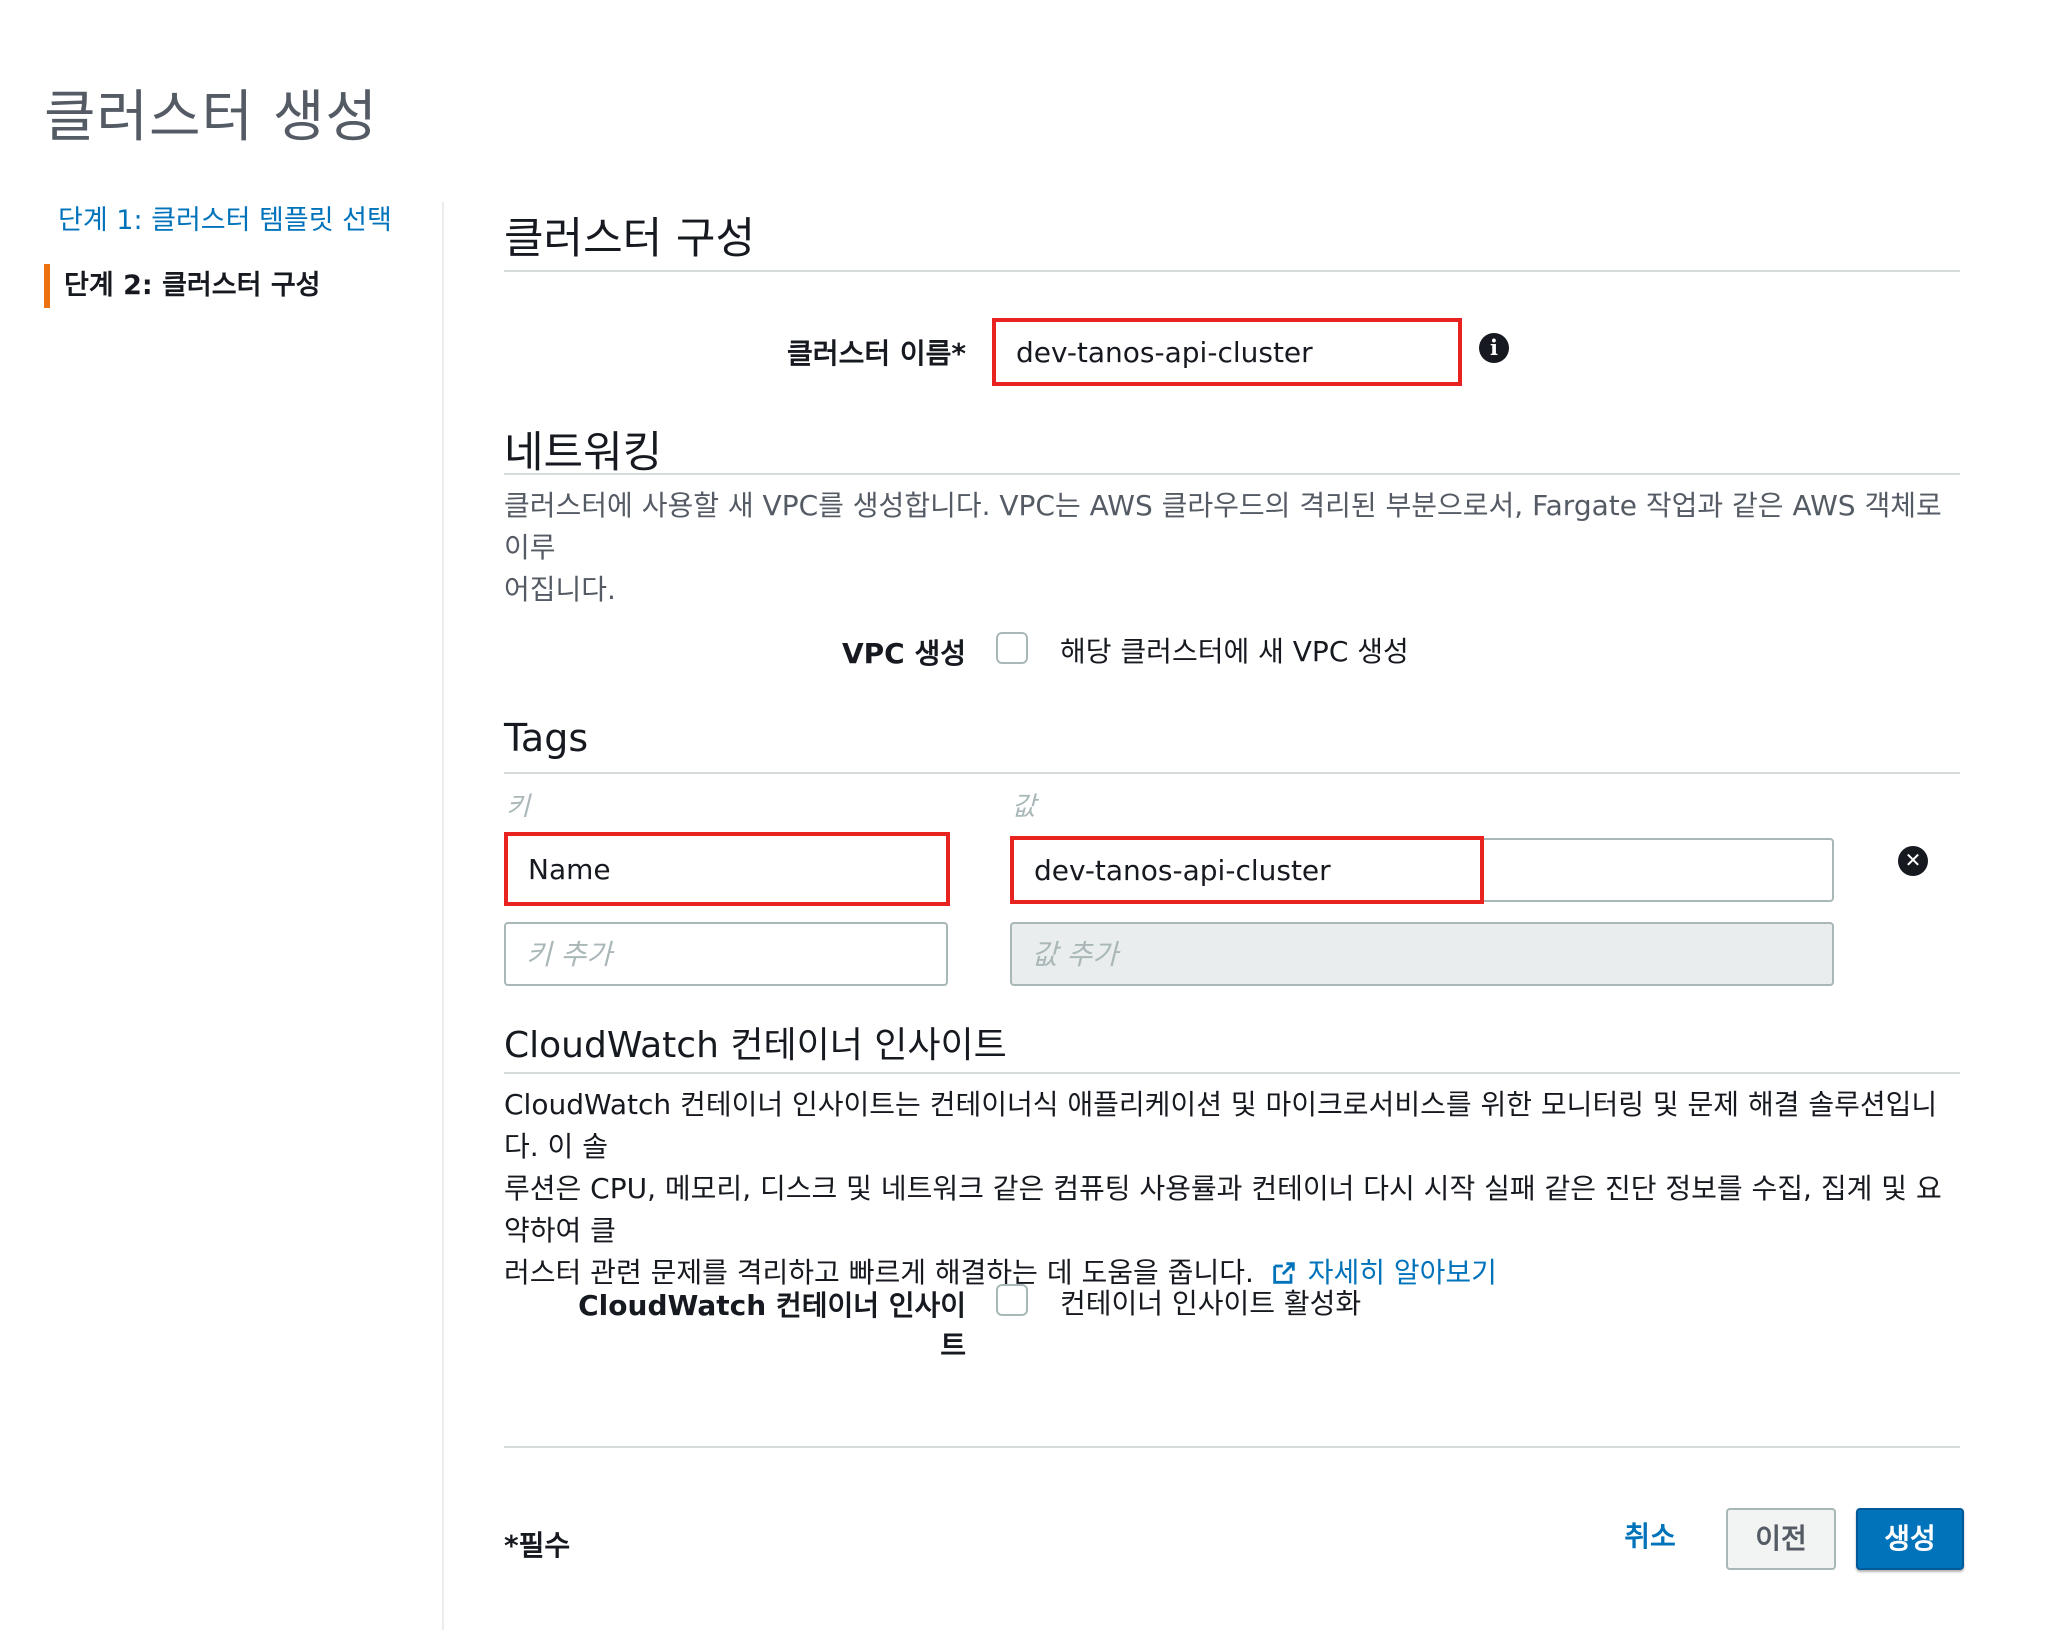 The image size is (2056, 1630). I want to click on tags-heading: Tags, so click(546, 738).